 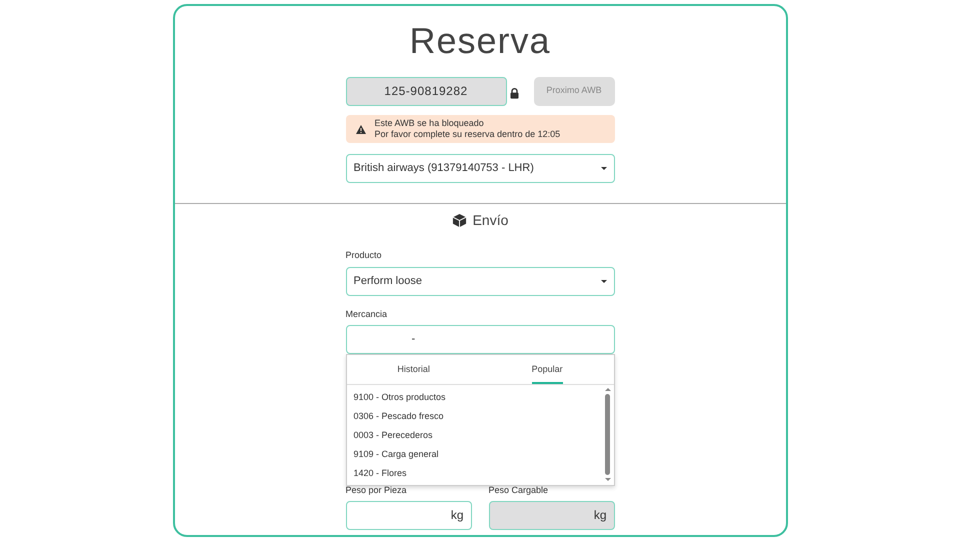 I want to click on airline-select: British airways (91379140753 - LHR), so click(x=480, y=168).